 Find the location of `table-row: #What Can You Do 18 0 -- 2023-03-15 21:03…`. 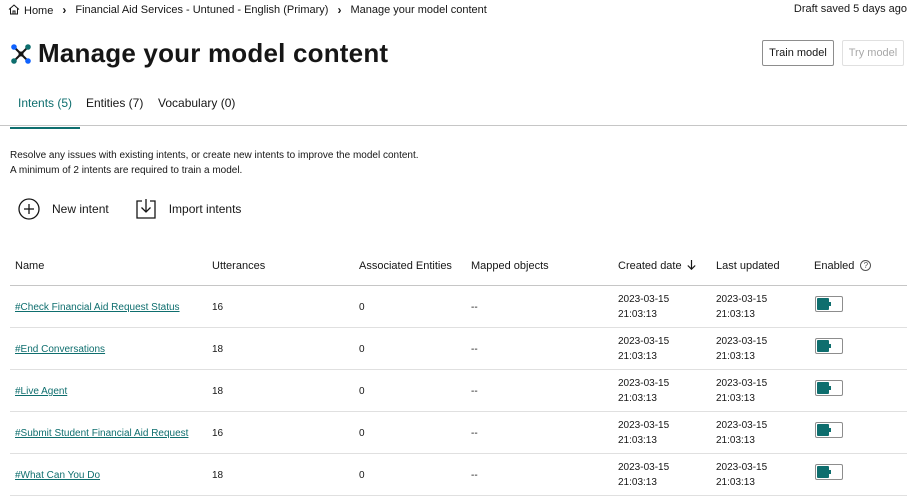

table-row: #What Can You Do 18 0 -- 2023-03-15 21:03… is located at coordinates (458, 475).